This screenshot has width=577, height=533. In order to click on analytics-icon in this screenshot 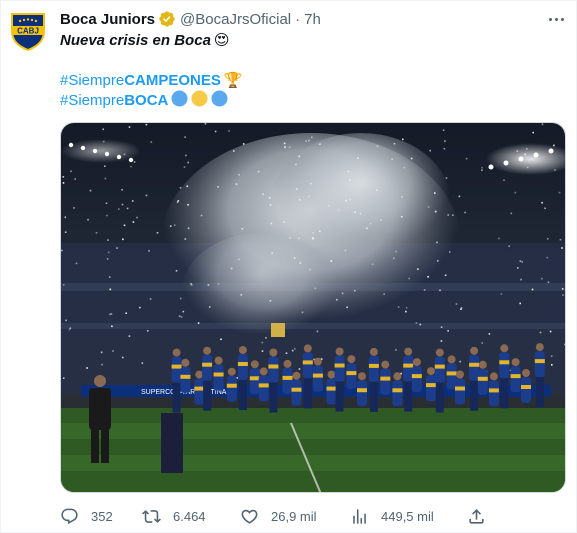, I will do `click(359, 516)`.